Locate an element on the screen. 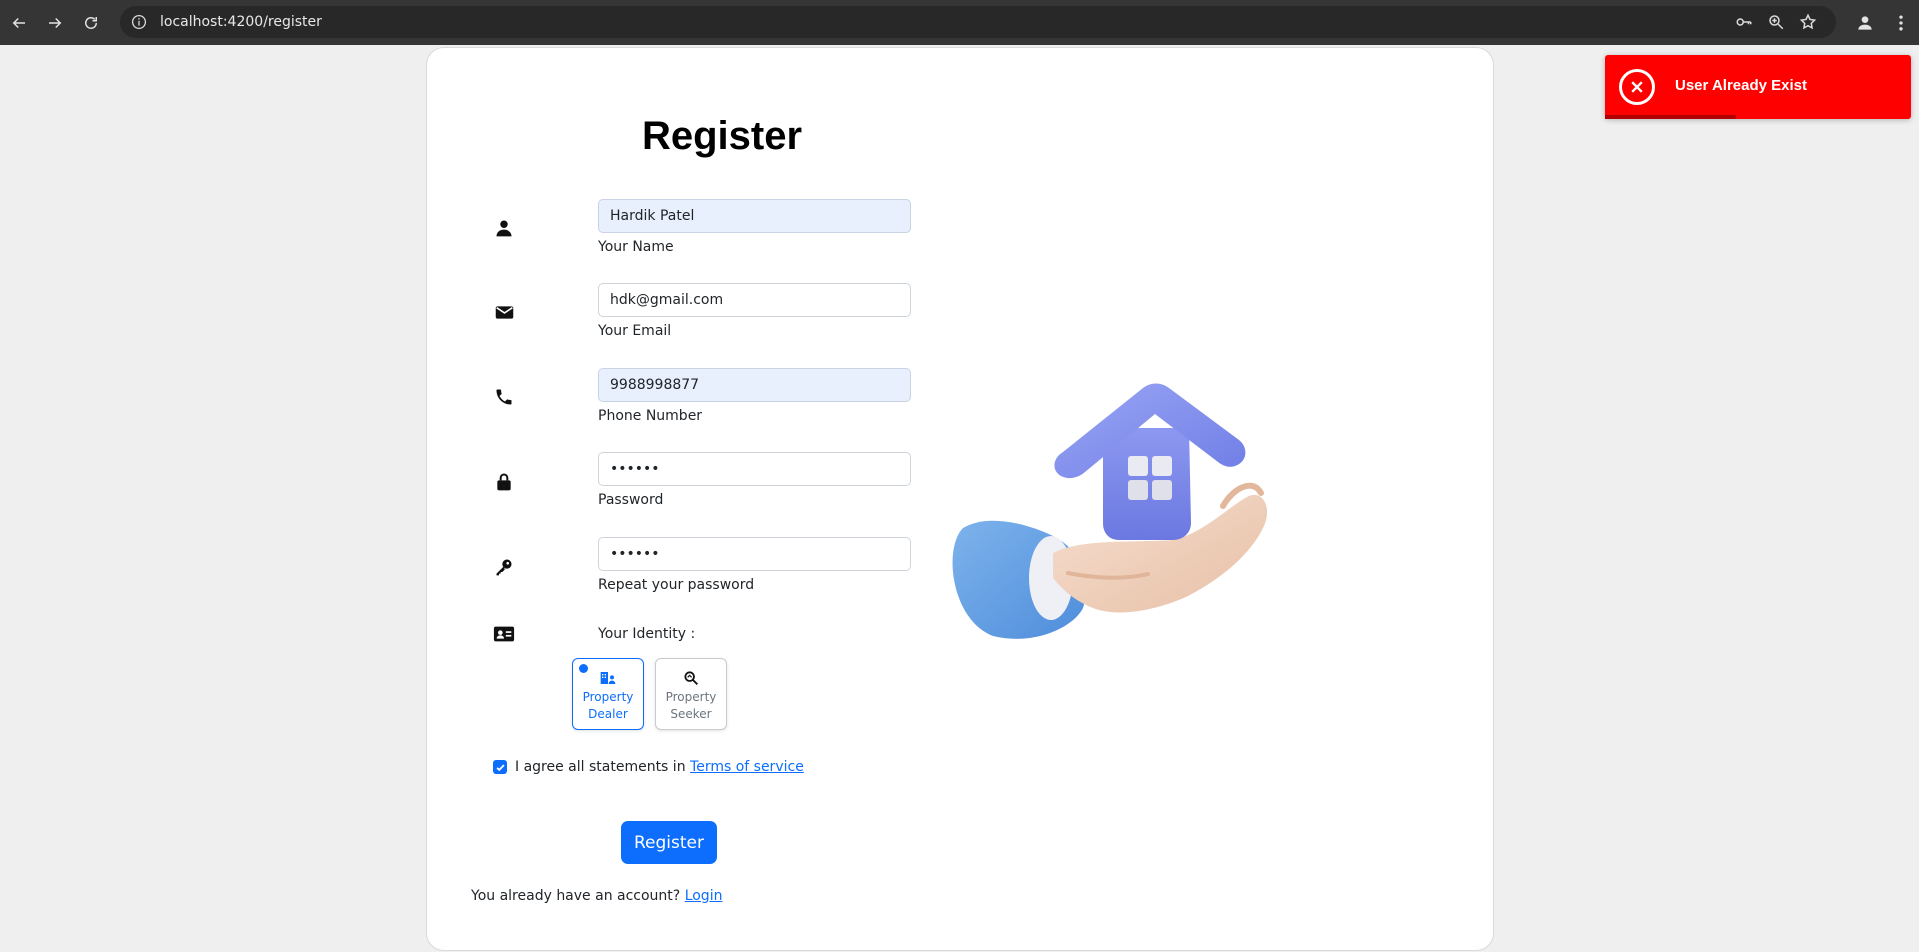 The height and width of the screenshot is (952, 1919). page-title: Register is located at coordinates (722, 136).